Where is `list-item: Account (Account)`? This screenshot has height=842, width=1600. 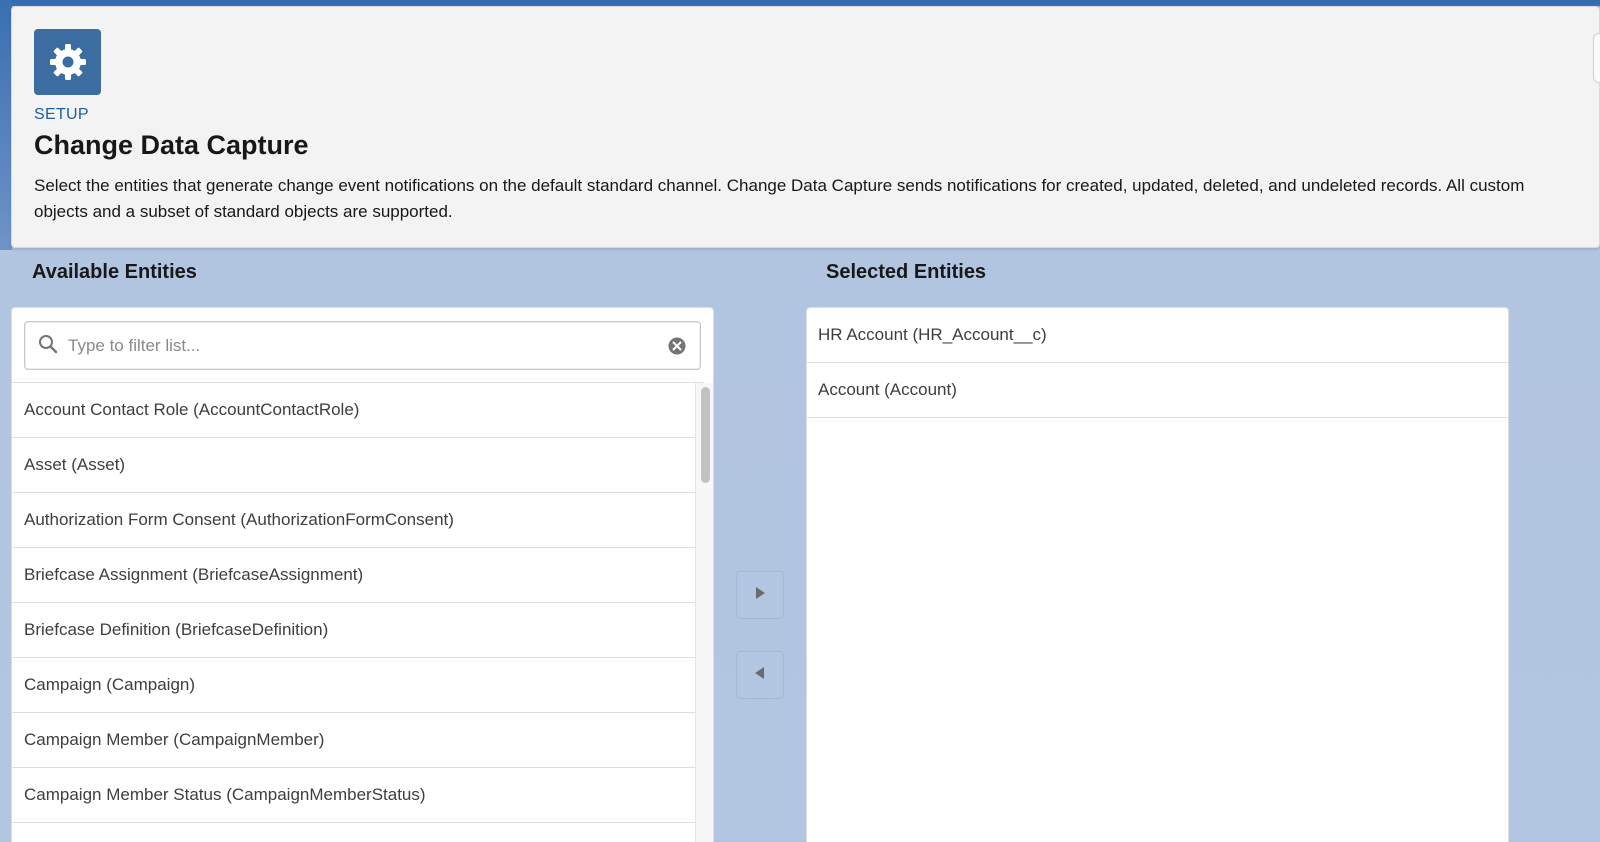 list-item: Account (Account) is located at coordinates (1157, 390).